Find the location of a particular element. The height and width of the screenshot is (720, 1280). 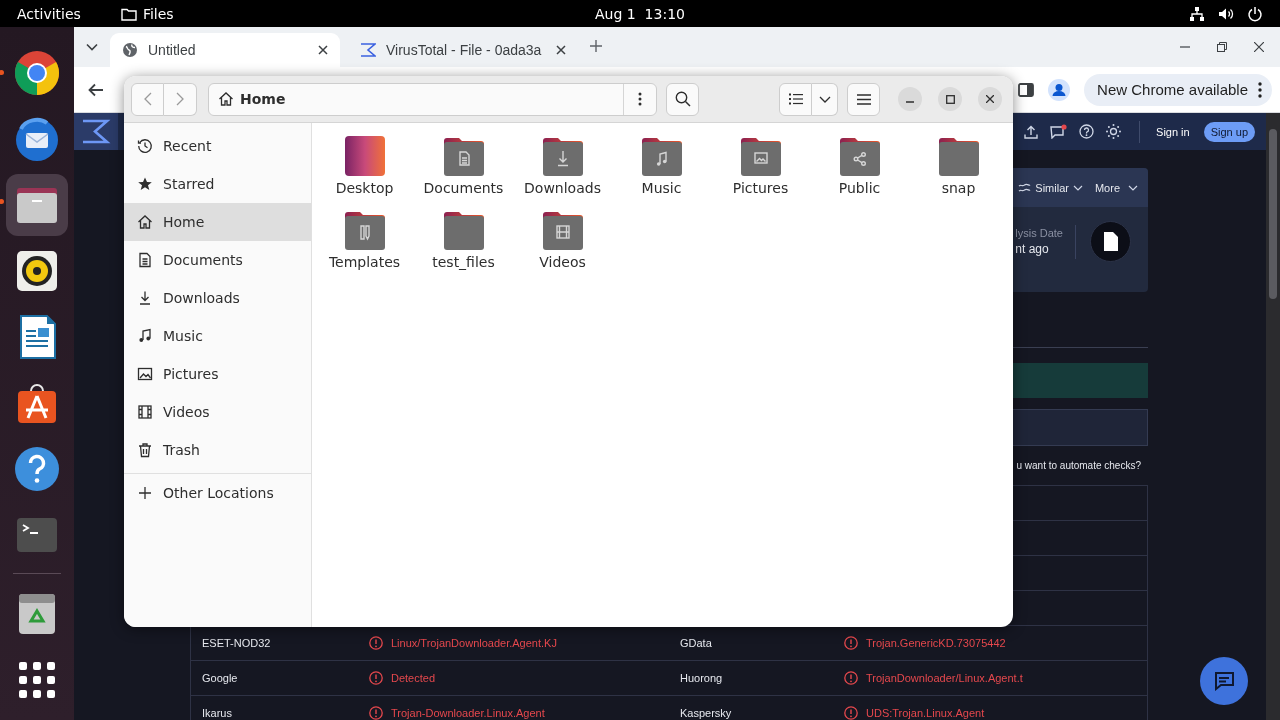

folder-item: Pictures is located at coordinates (760, 169).